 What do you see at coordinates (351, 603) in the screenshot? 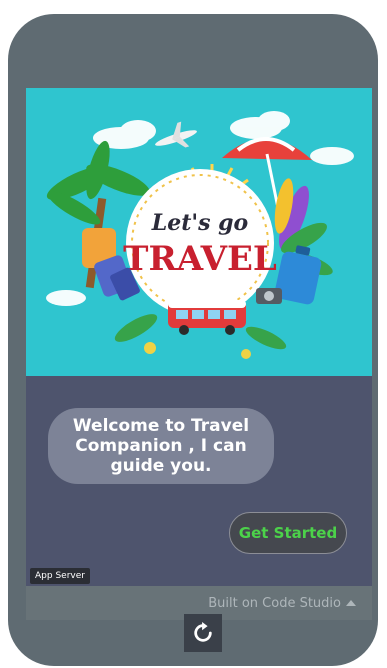
I see `caret-up-icon` at bounding box center [351, 603].